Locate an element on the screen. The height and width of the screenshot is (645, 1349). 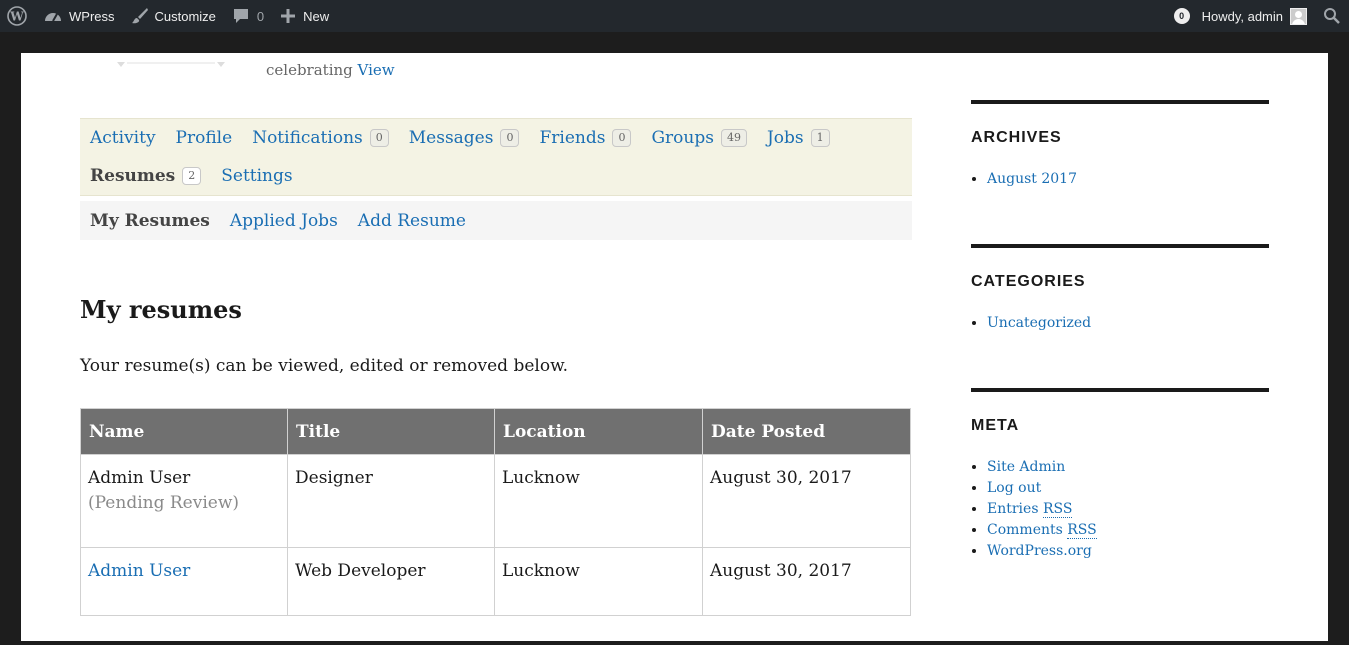
member-meta: celebrating View is located at coordinates (330, 70).